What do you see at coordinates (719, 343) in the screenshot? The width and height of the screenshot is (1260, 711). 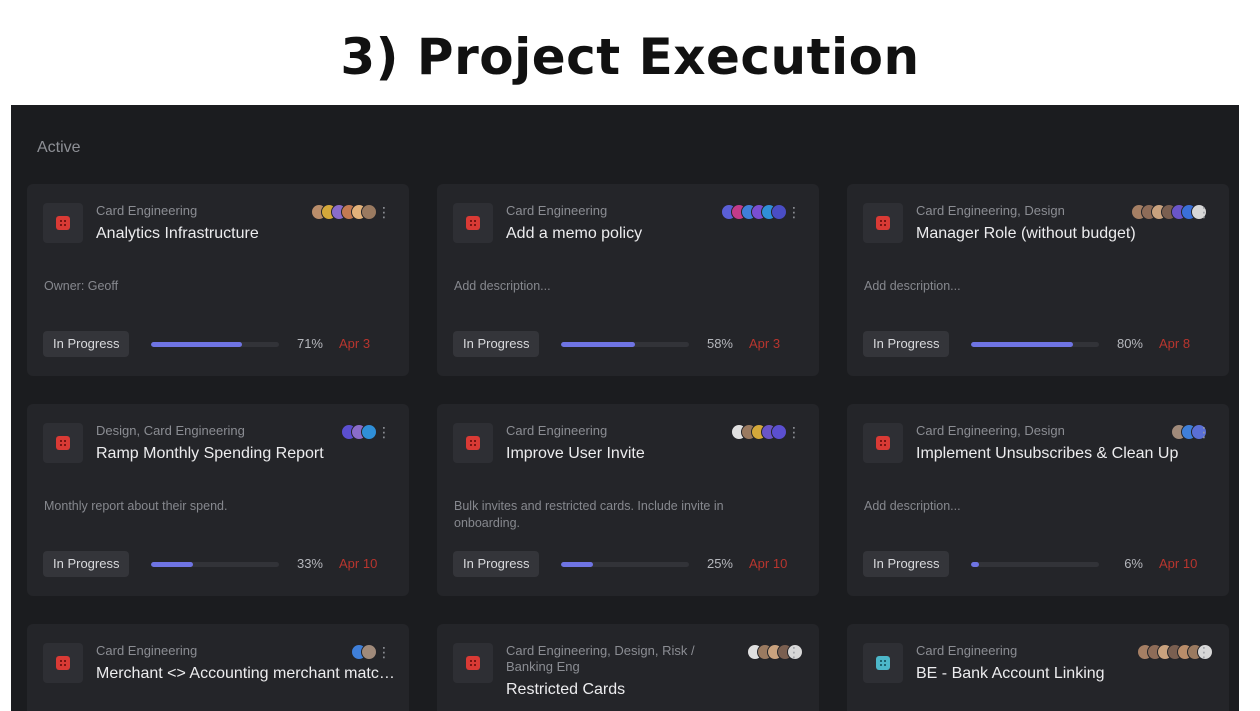 I see `progress-percent: 58%` at bounding box center [719, 343].